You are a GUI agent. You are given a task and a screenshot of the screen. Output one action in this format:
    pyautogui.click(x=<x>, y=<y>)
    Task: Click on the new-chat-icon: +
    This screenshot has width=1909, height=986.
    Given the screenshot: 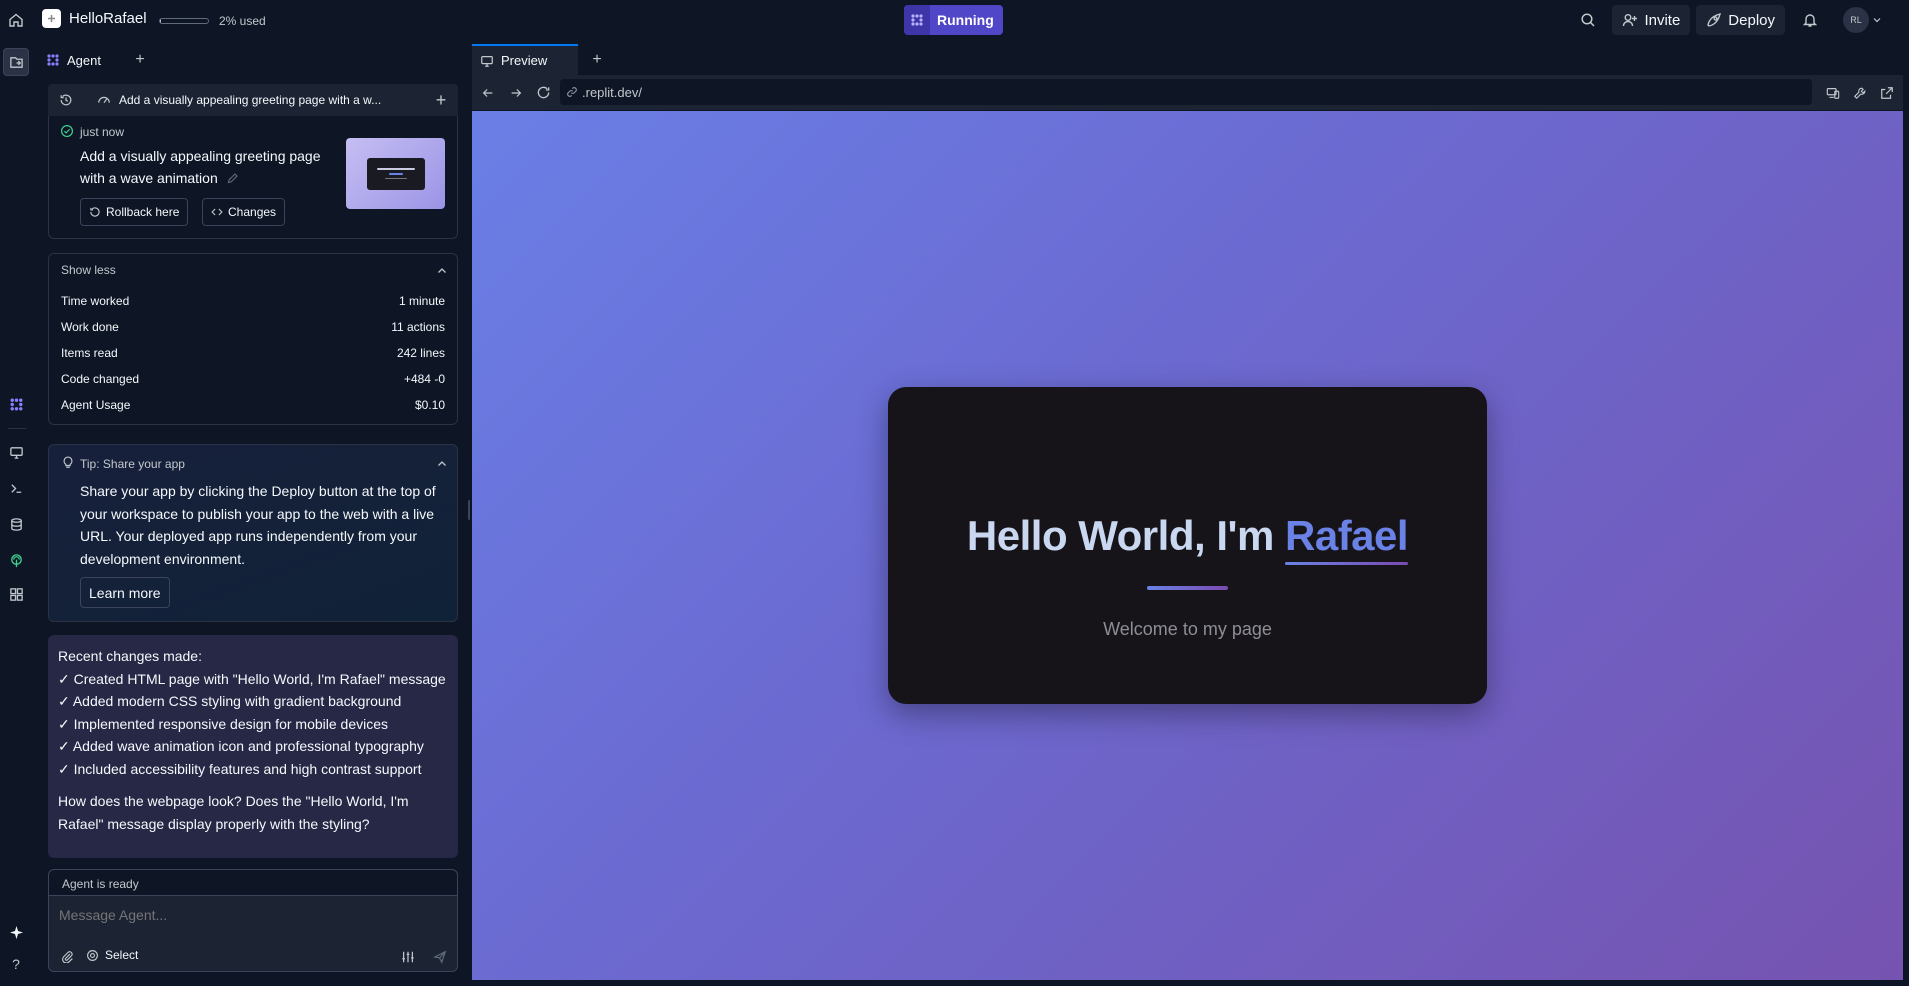 What is the action you would take?
    pyautogui.click(x=441, y=100)
    